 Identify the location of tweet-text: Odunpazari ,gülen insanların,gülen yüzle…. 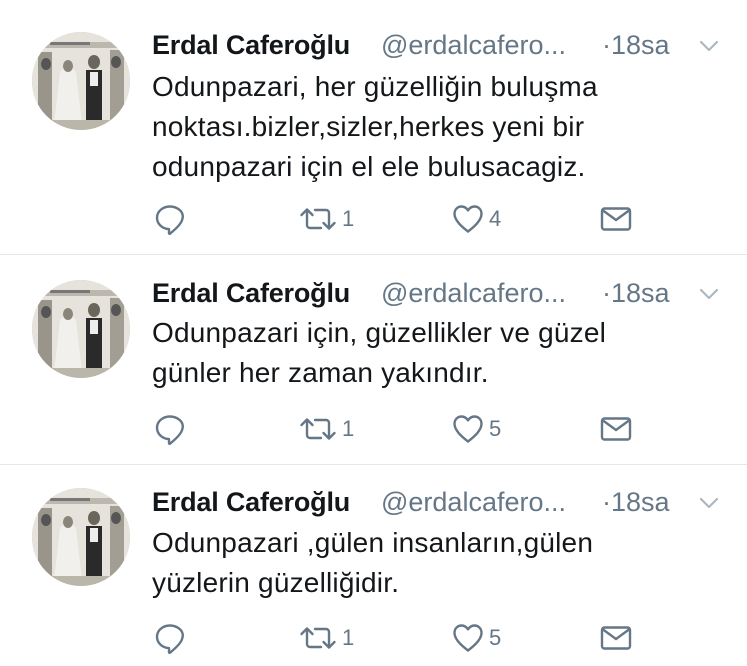
(373, 562).